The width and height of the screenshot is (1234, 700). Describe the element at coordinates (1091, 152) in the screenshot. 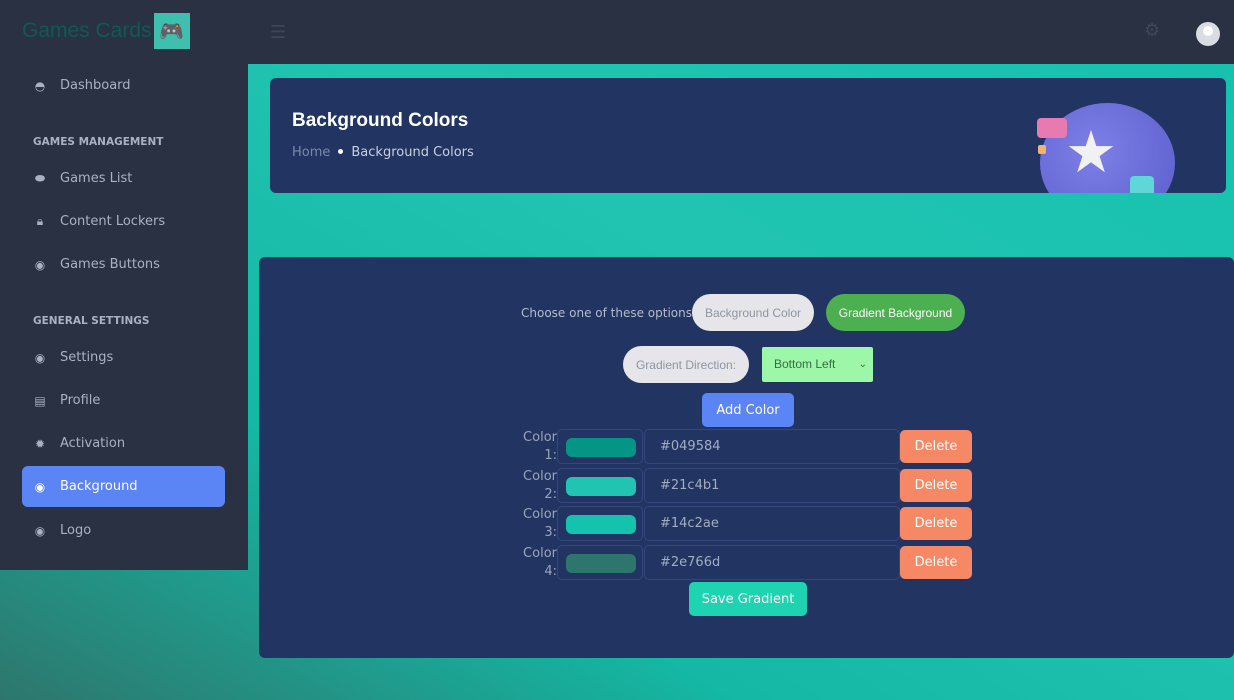

I see `star-icon: ★` at that location.